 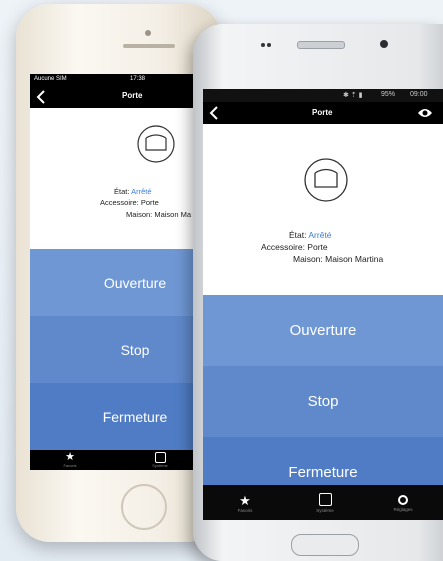 What do you see at coordinates (148, 33) in the screenshot?
I see `iphone-camera` at bounding box center [148, 33].